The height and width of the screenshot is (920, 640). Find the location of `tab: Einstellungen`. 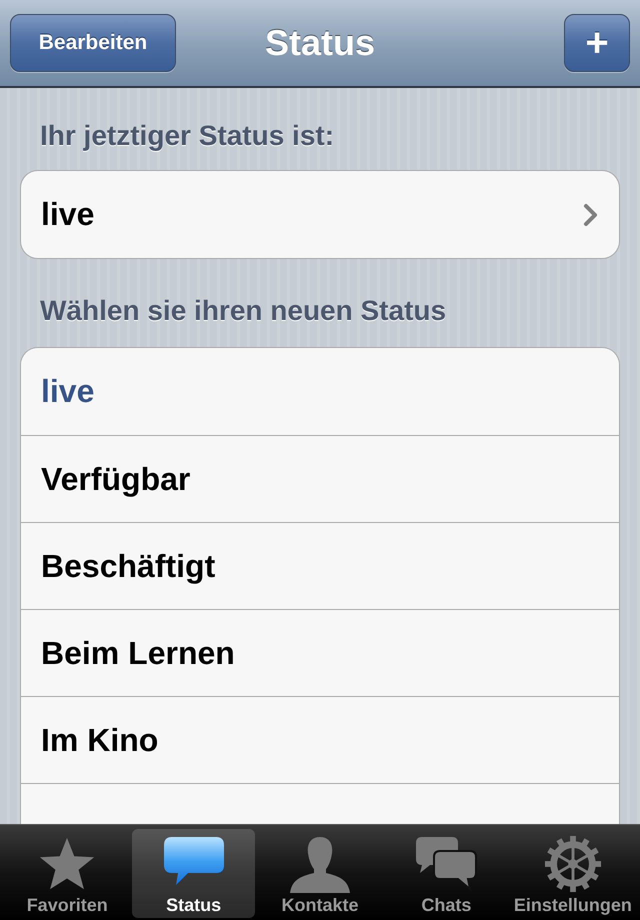

tab: Einstellungen is located at coordinates (573, 873).